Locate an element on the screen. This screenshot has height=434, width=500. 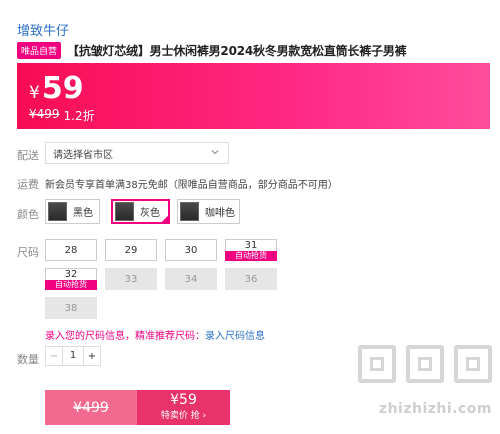
size-option-label: 30 is located at coordinates (191, 250).